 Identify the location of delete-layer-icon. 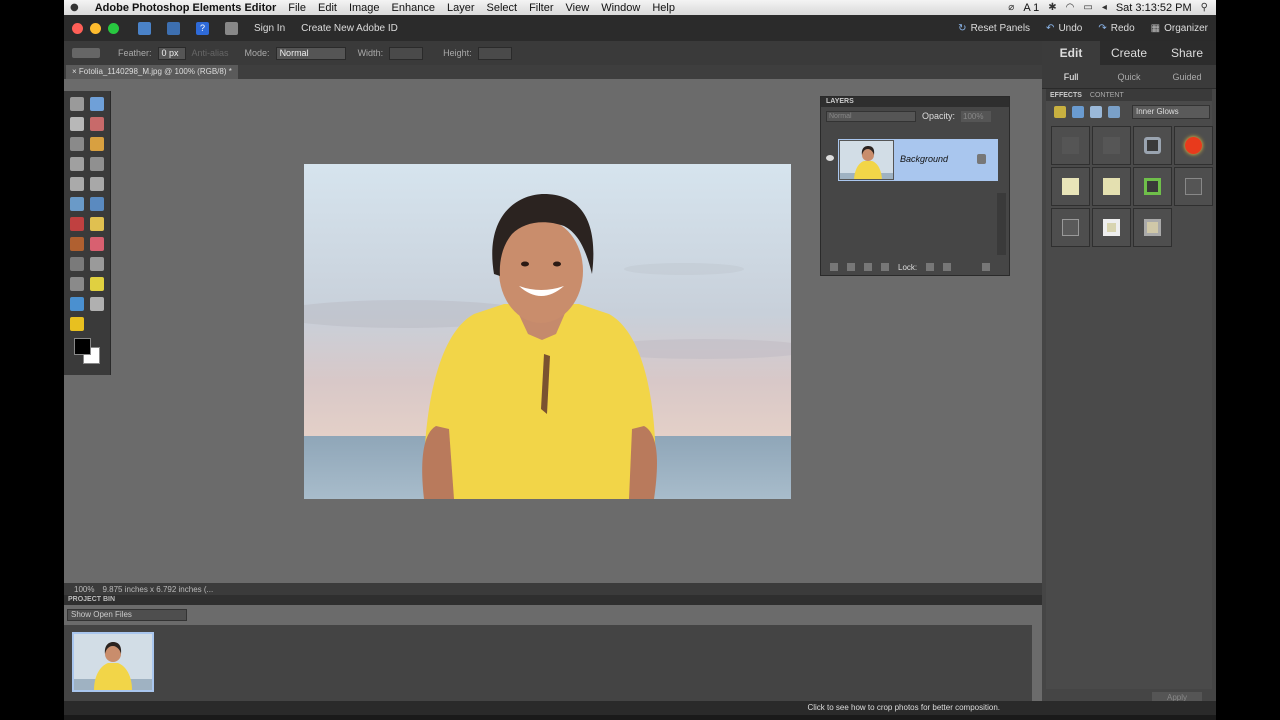
(986, 267).